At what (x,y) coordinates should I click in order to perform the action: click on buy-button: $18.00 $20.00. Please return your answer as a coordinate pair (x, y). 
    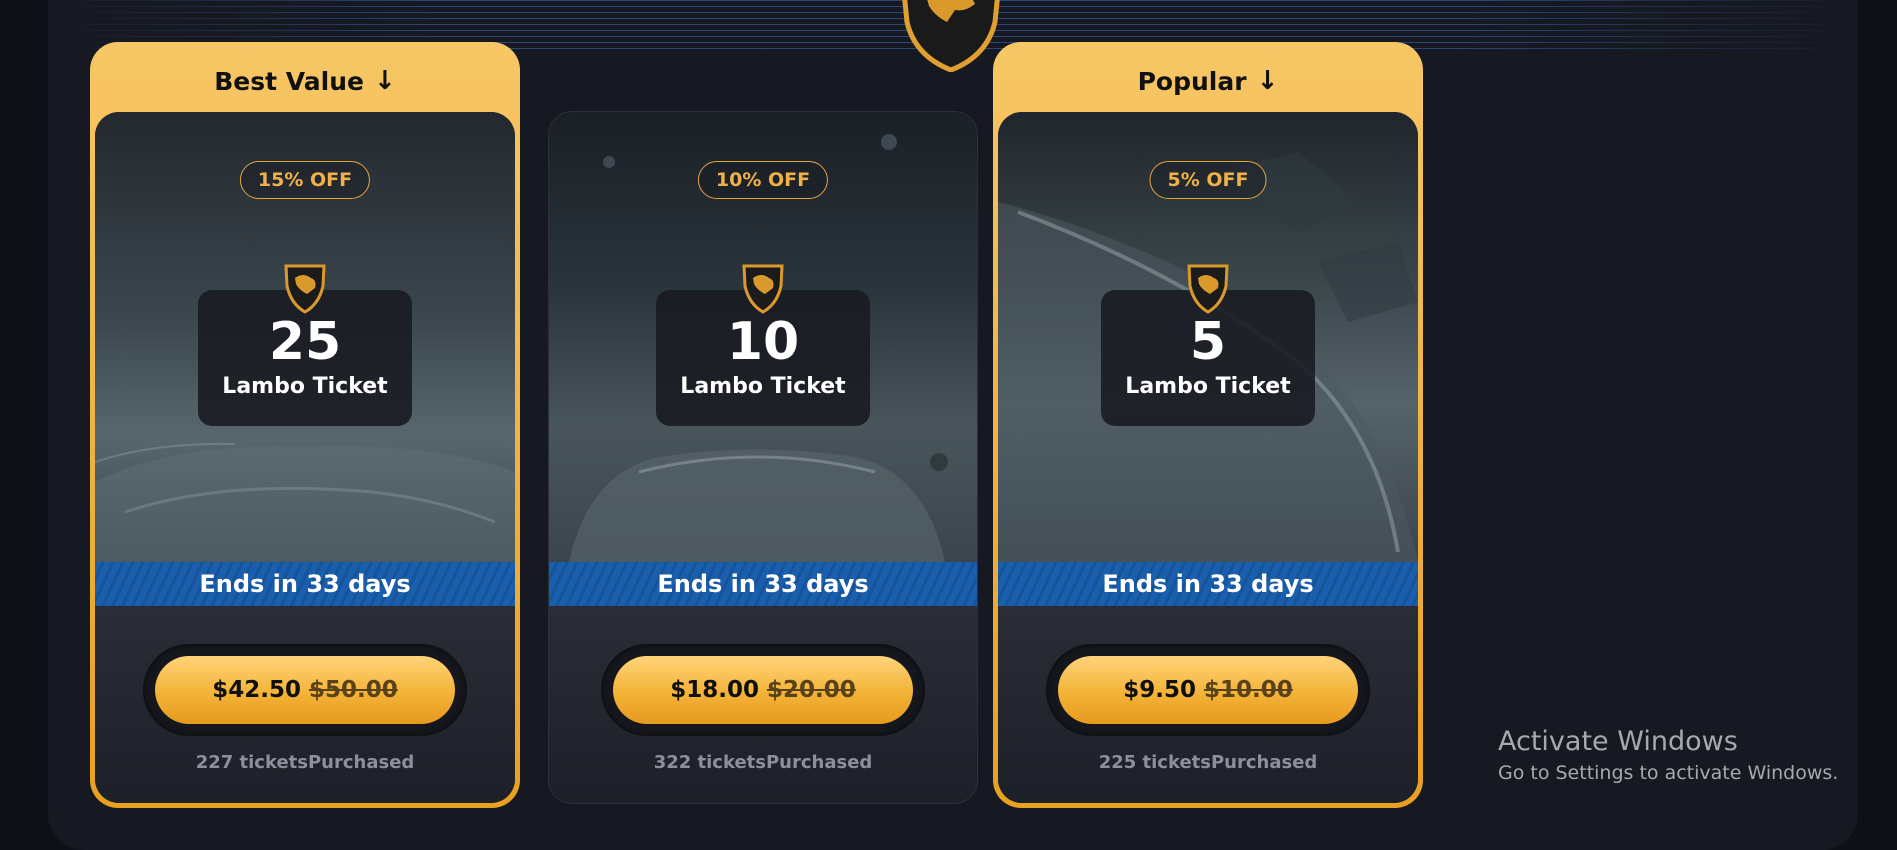
    Looking at the image, I should click on (763, 690).